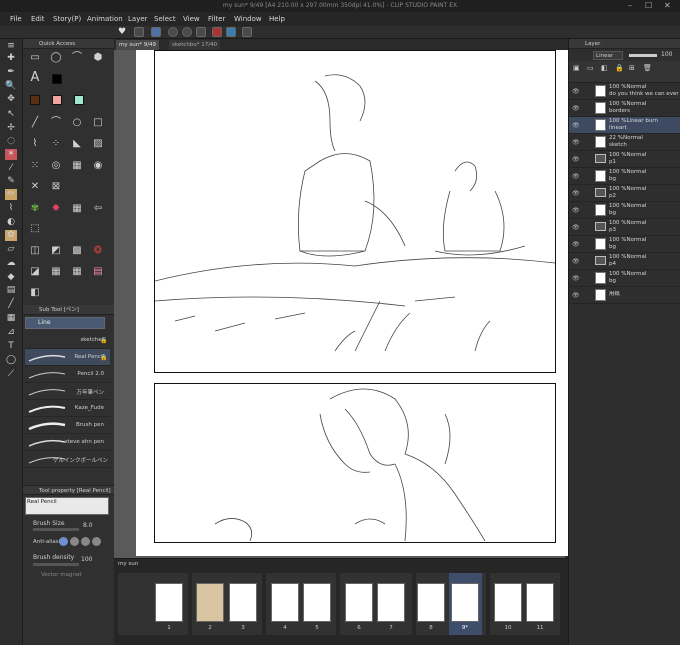 The width and height of the screenshot is (680, 645). Describe the element at coordinates (11, 194) in the screenshot. I see `pencil-icon: ✏` at that location.